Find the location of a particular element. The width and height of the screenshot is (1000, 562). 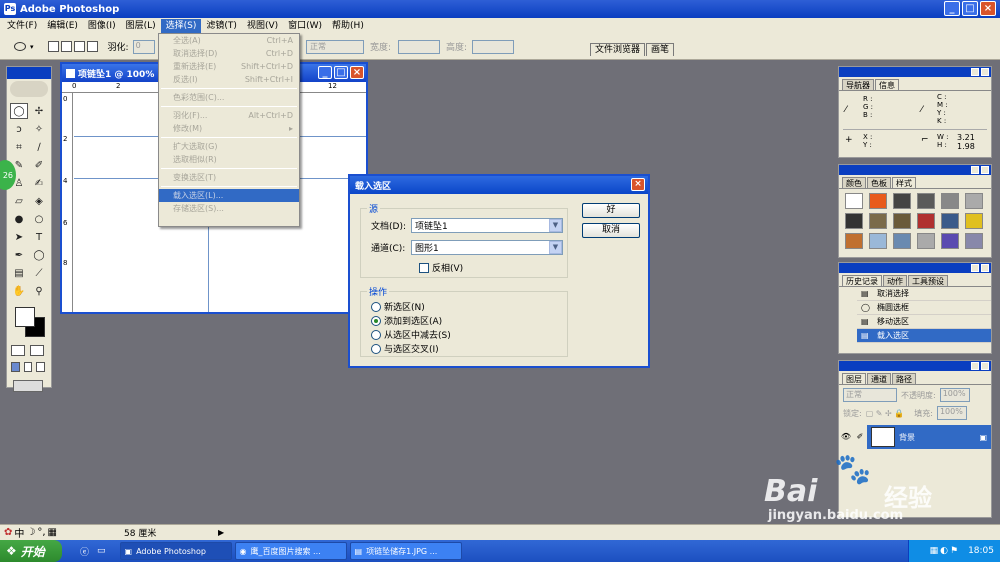

height-input is located at coordinates (493, 46).